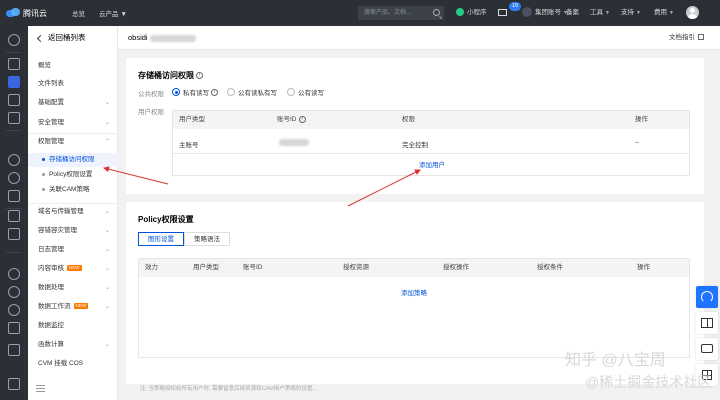 The height and width of the screenshot is (400, 720). I want to click on chat-icon, so click(707, 348).